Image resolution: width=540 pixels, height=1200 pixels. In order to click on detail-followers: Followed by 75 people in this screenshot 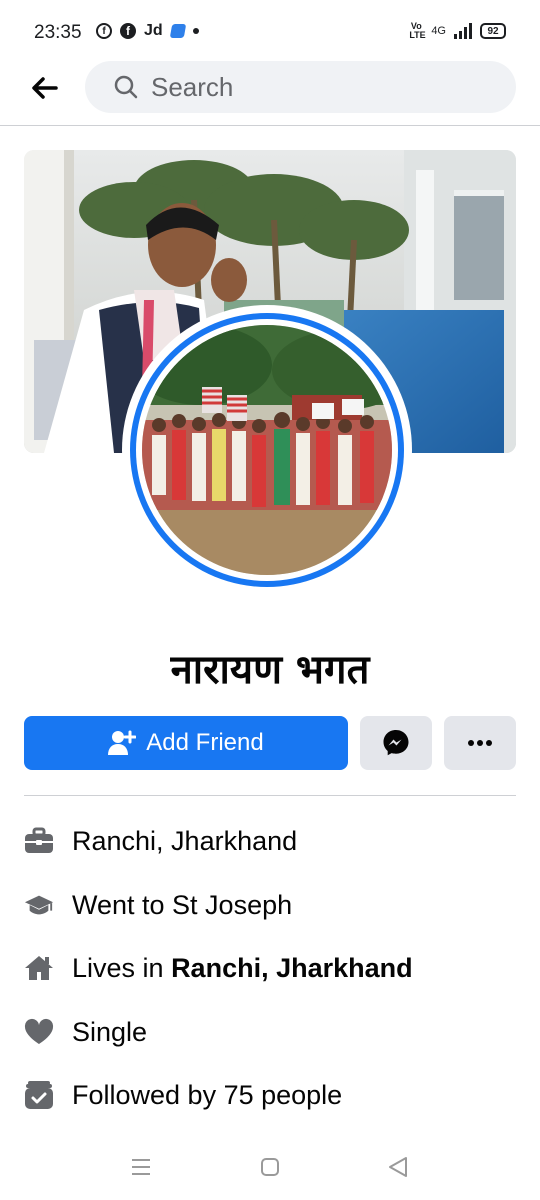, I will do `click(270, 1095)`.